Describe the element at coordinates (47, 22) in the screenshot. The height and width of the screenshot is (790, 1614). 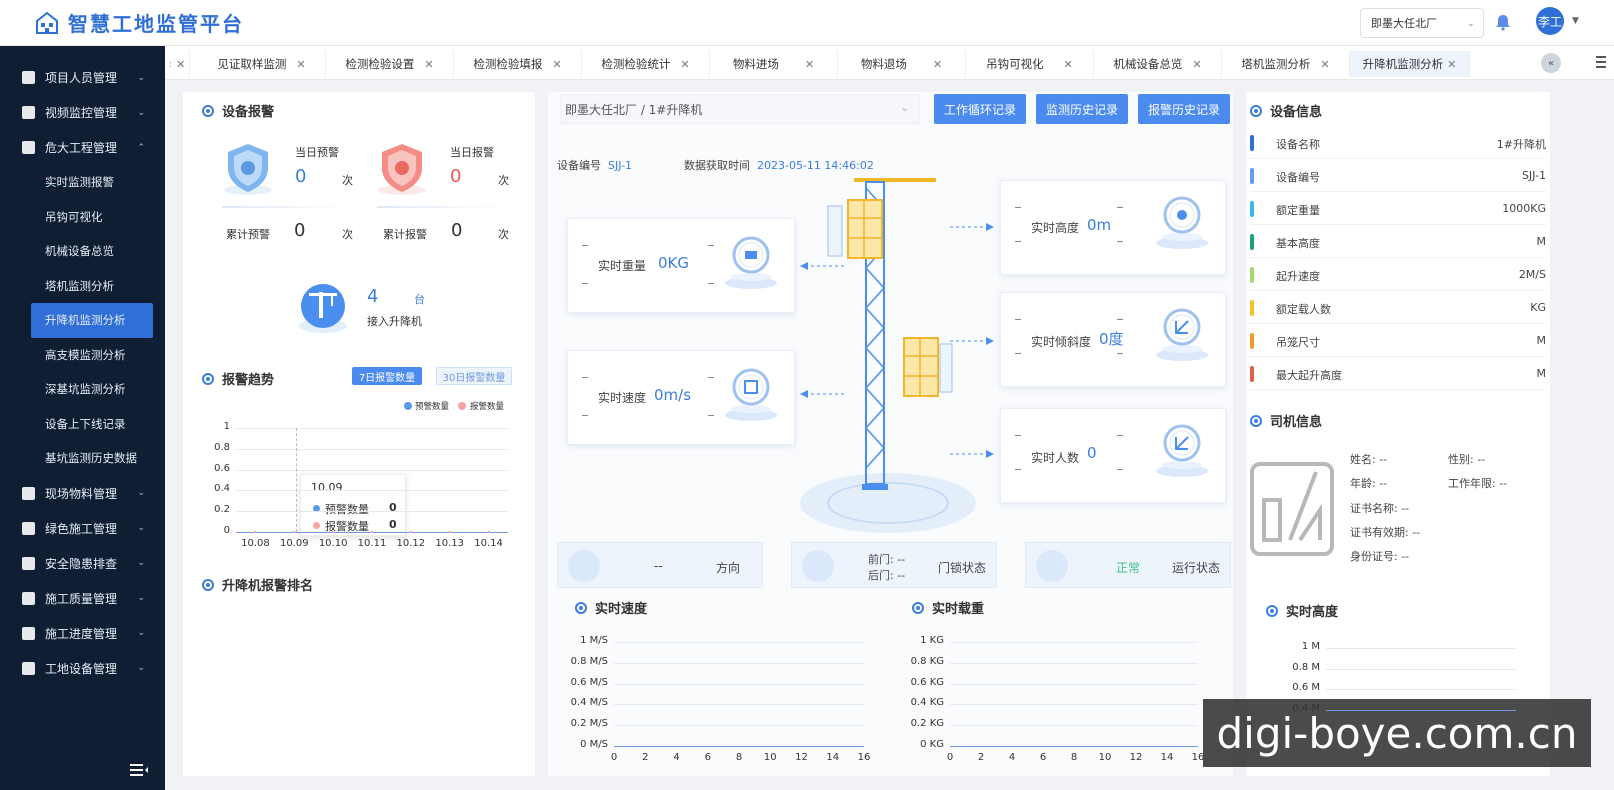
I see `building-logo-icon` at that location.